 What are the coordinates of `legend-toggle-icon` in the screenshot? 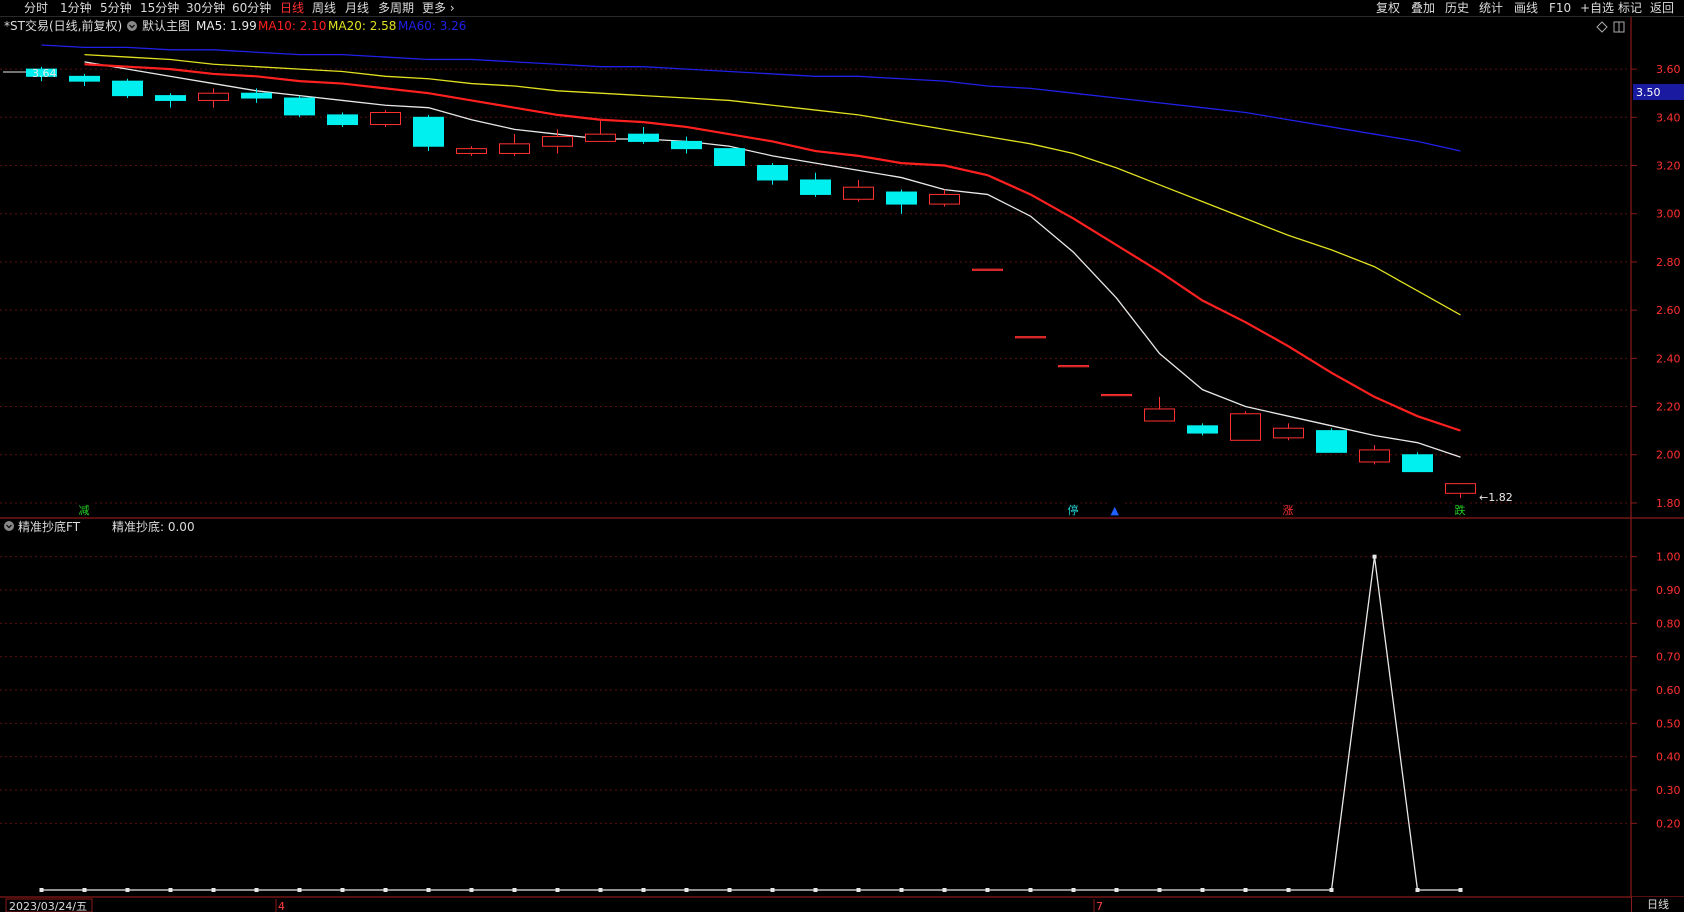 It's located at (132, 26).